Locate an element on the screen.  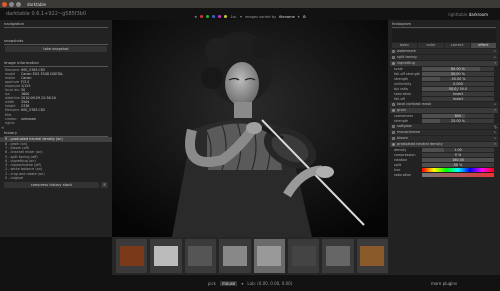
slider-fall-off: fall-off invert is located at coordinates (444, 99).